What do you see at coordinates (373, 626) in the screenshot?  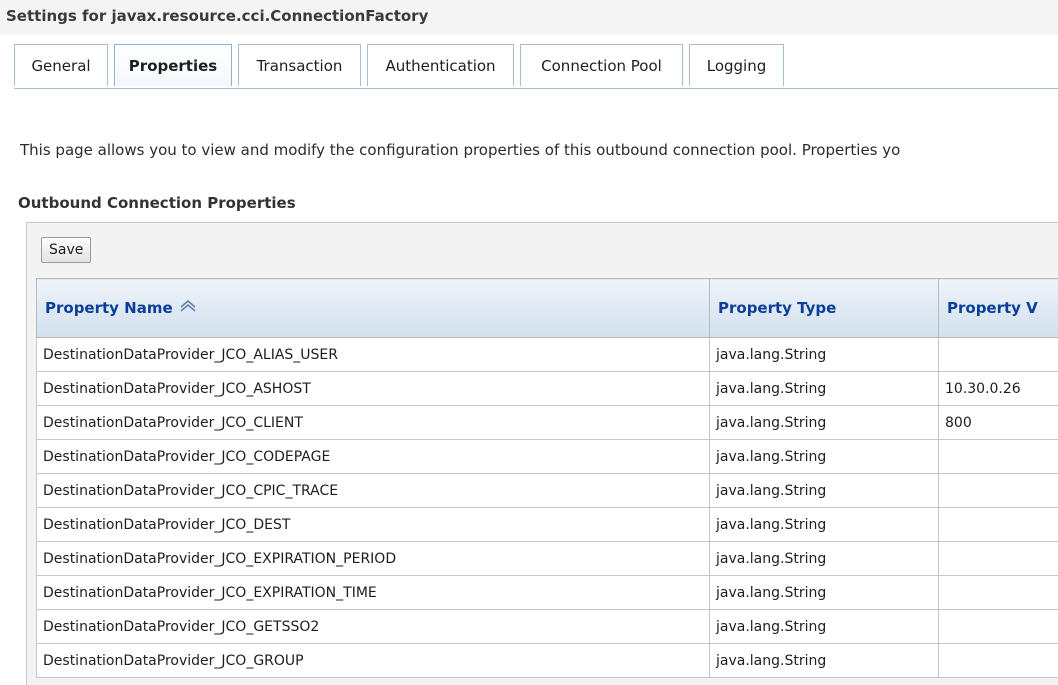 I see `property-name-cell: DestinationDataProvider_JCO_GETSSO2` at bounding box center [373, 626].